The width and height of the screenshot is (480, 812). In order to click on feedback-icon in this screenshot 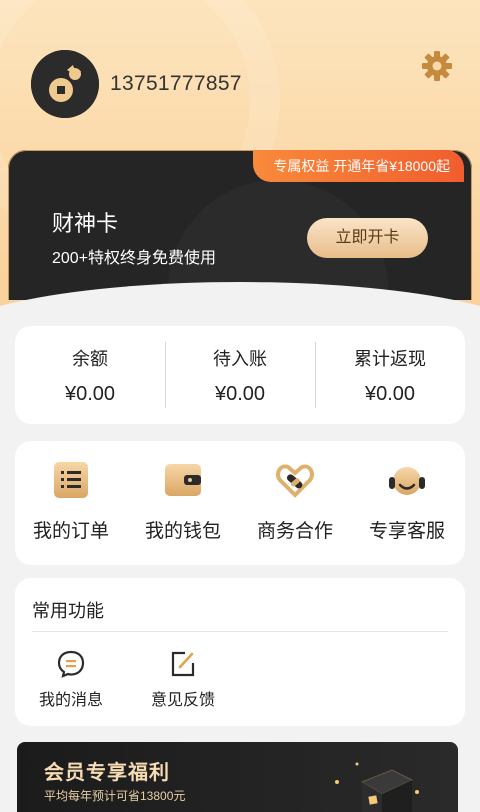, I will do `click(183, 664)`.